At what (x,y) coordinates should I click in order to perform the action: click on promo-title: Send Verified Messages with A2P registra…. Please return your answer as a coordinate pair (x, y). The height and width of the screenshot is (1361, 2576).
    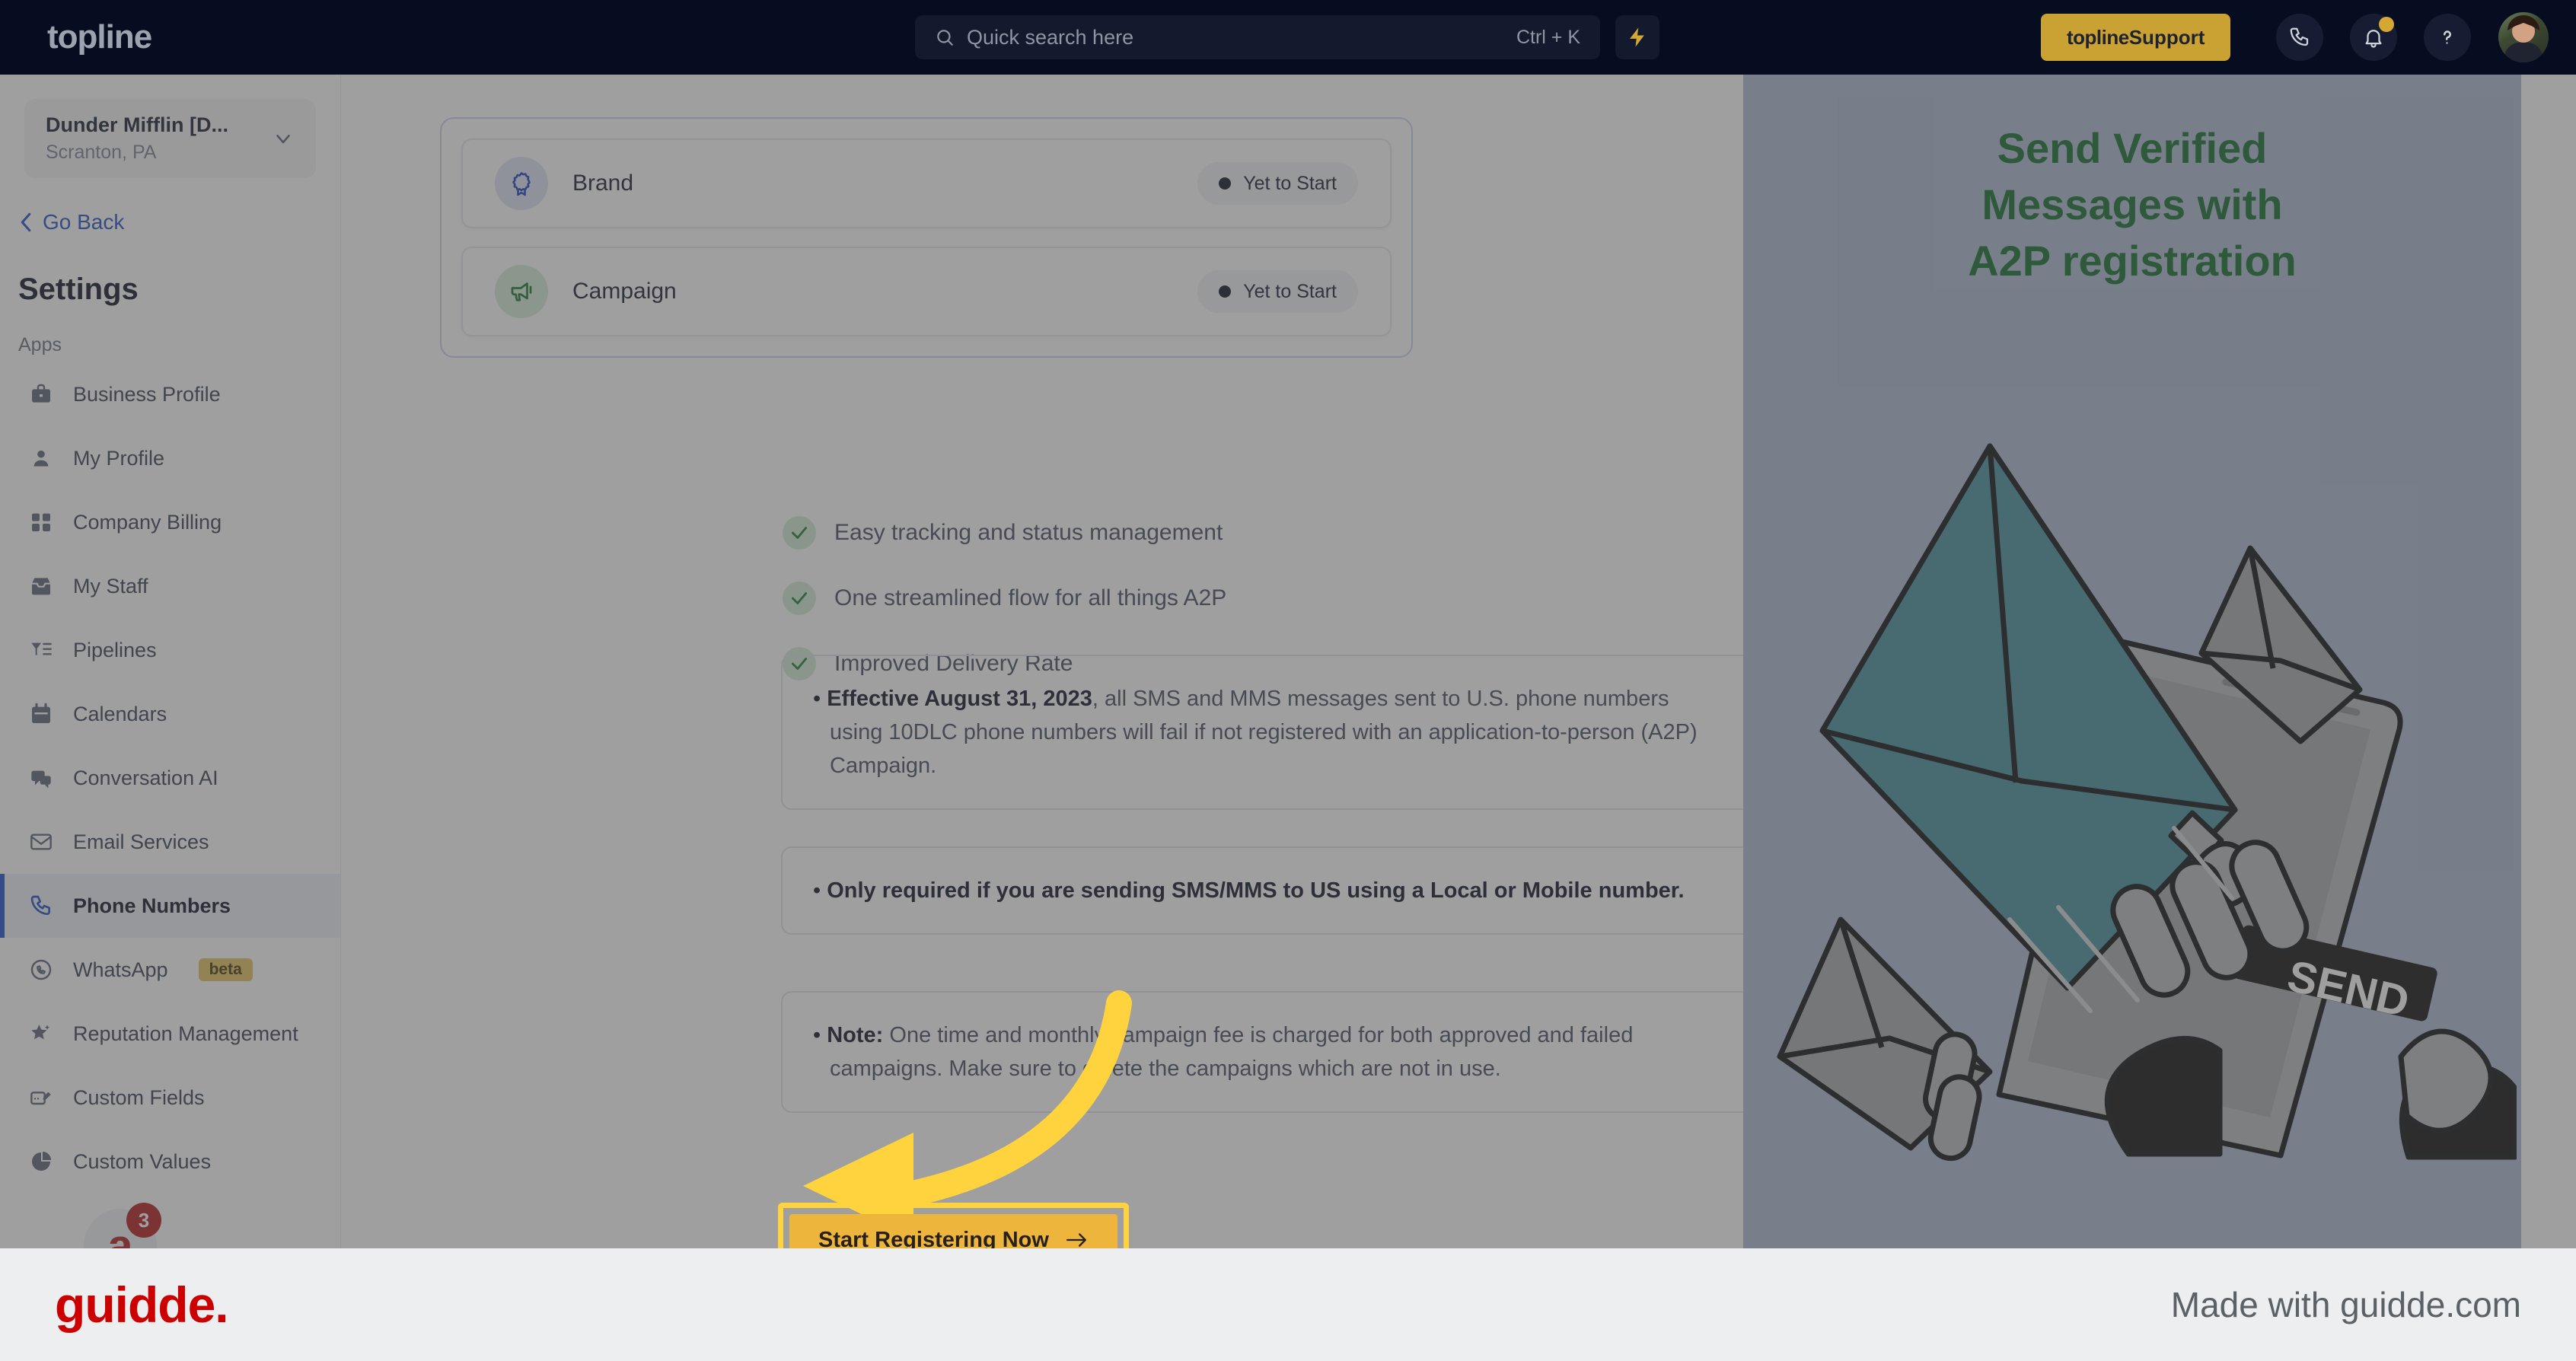
    Looking at the image, I should click on (2132, 204).